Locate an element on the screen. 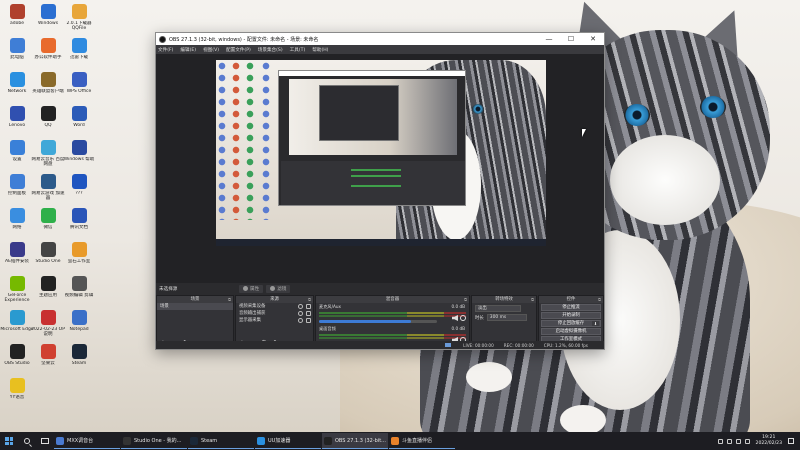  desktop-icon: OBS Studio is located at coordinates (17, 357).